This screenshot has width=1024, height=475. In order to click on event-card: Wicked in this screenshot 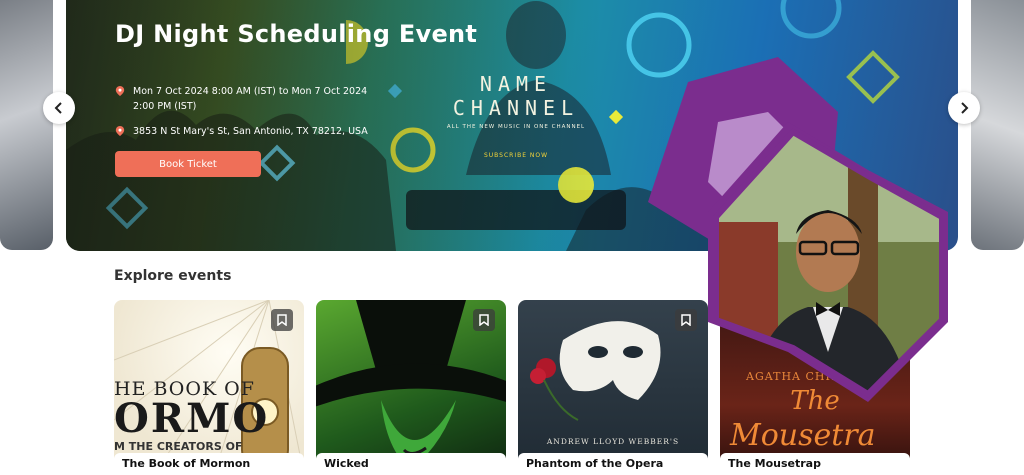, I will do `click(411, 387)`.